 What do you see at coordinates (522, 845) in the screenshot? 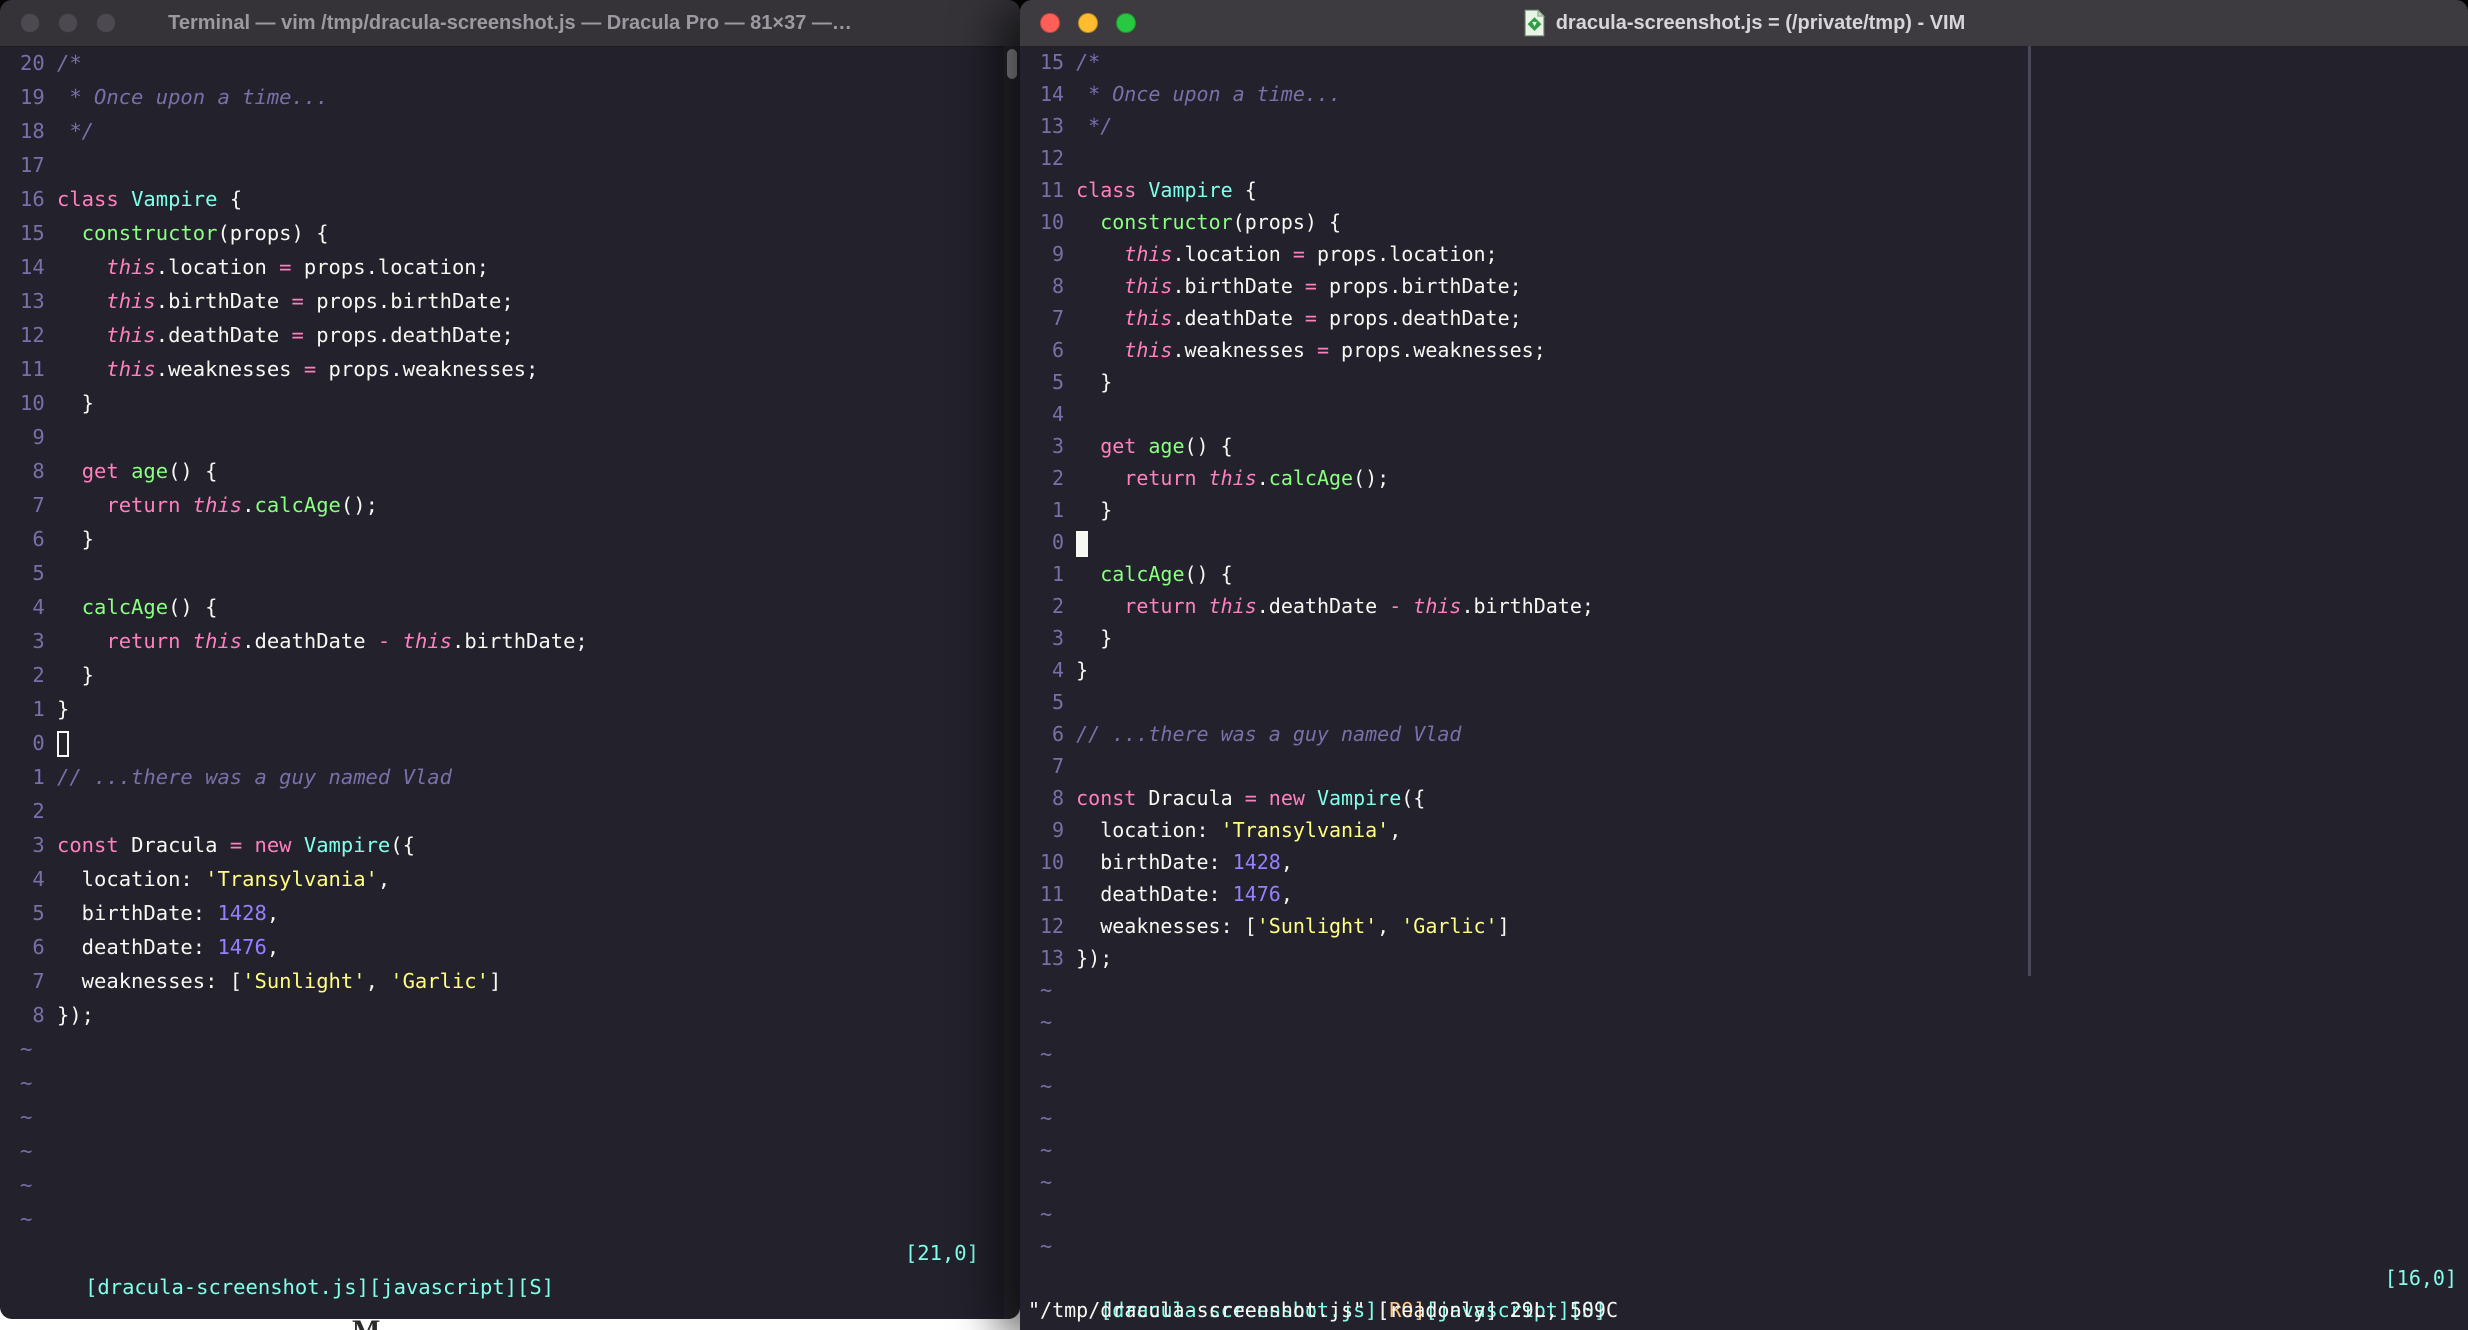
I see `code-line: 3 const Dracula = new Vampire({` at bounding box center [522, 845].